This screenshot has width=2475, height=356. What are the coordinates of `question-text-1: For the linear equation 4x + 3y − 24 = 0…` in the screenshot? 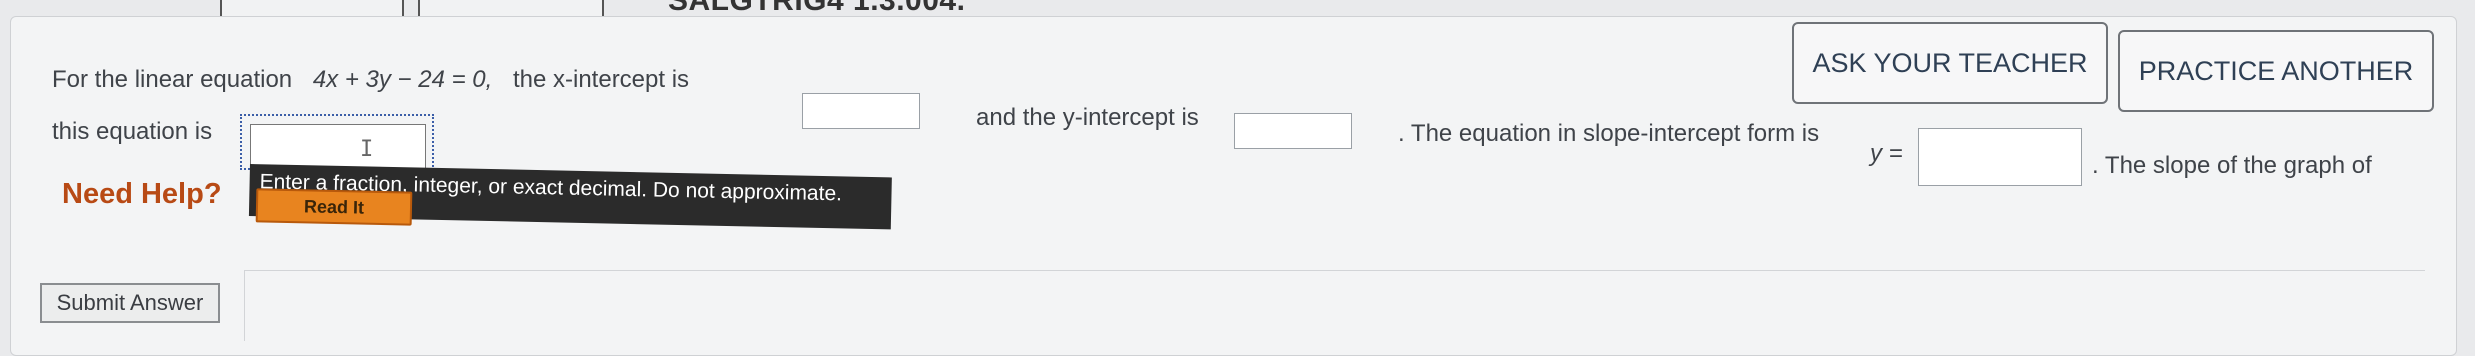 It's located at (370, 80).